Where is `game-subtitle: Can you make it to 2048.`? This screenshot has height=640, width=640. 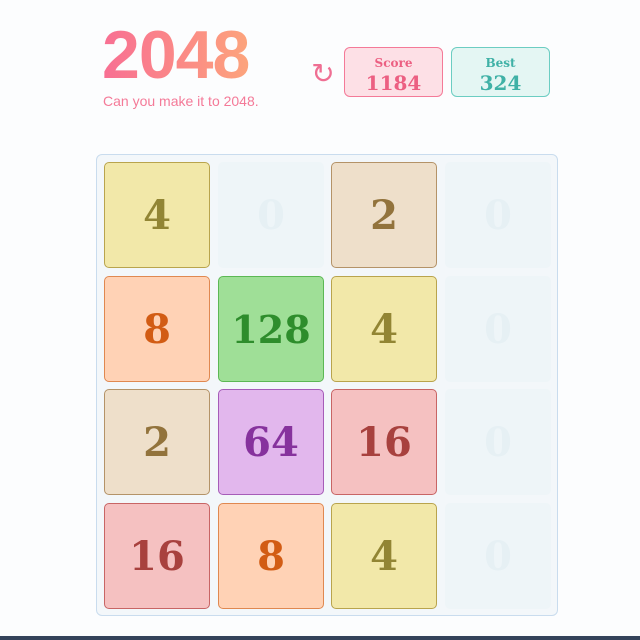
game-subtitle: Can you make it to 2048. is located at coordinates (181, 101).